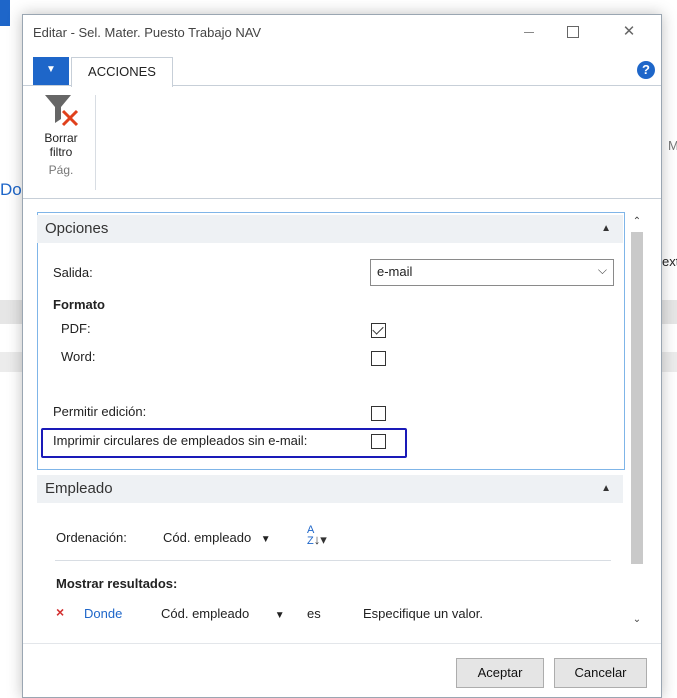  Describe the element at coordinates (338, 5) in the screenshot. I see `background-band` at that location.